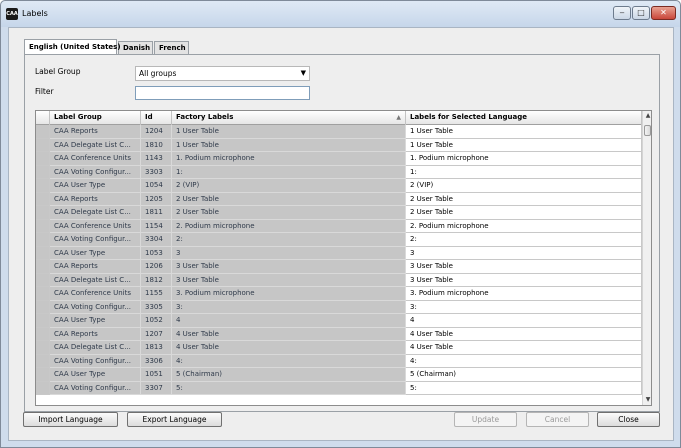 The height and width of the screenshot is (448, 681). I want to click on cell-selected-language-label: 5 (Chairman), so click(524, 375).